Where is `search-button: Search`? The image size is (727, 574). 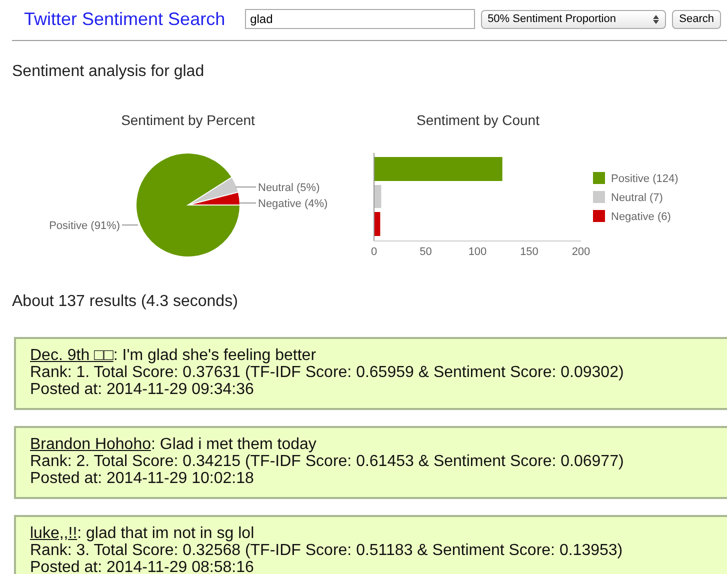 search-button: Search is located at coordinates (696, 19).